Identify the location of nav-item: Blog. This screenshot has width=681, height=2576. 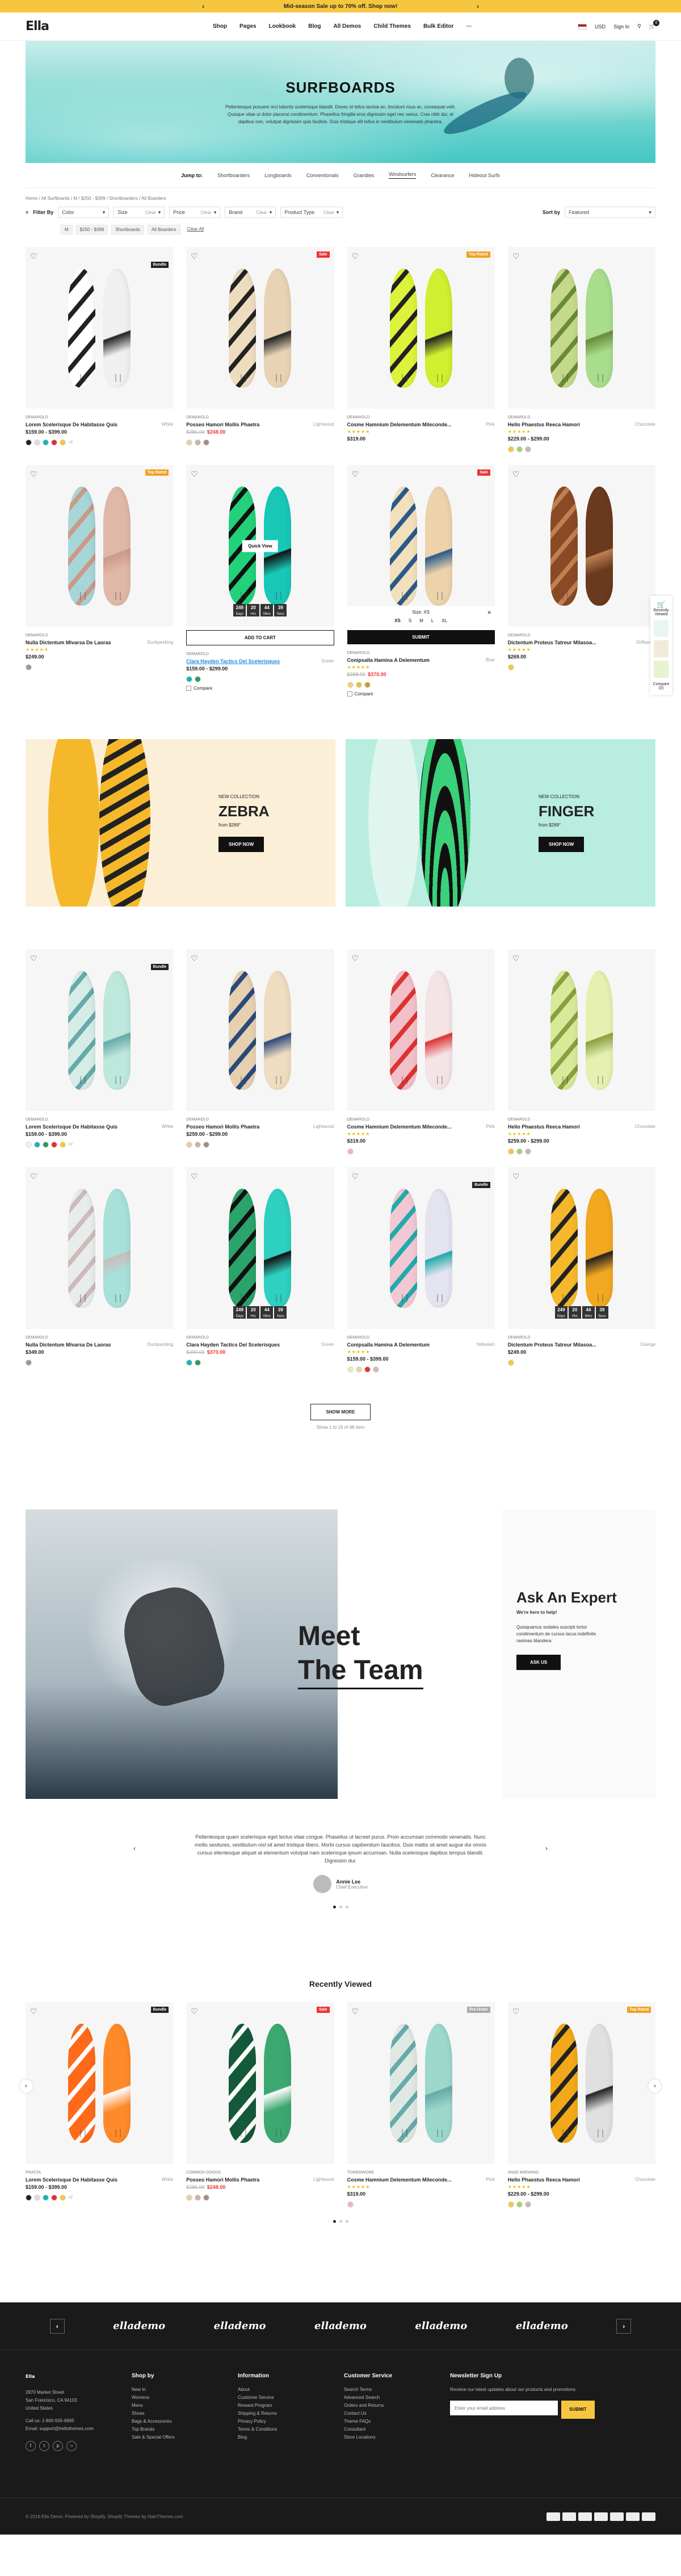
(314, 27).